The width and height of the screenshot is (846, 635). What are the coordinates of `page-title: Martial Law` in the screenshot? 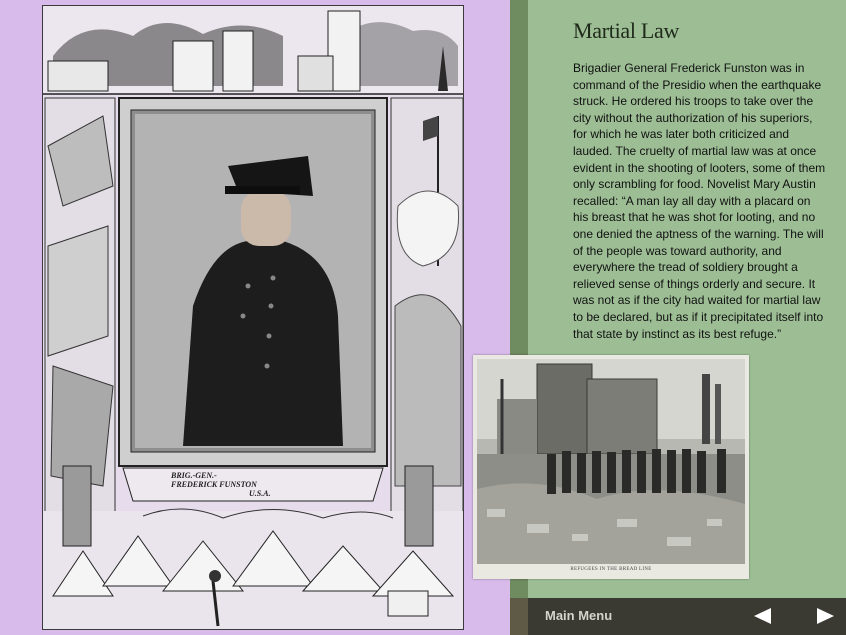 It's located at (626, 30).